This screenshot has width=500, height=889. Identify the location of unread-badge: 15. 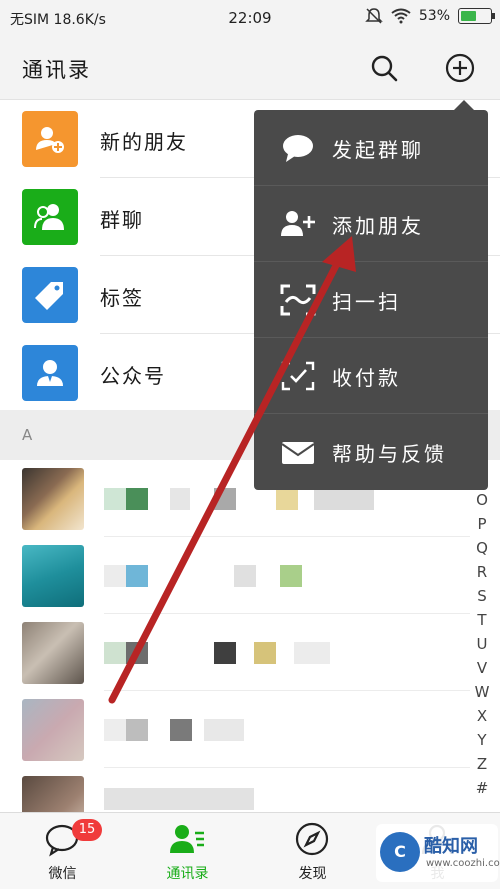
(87, 830).